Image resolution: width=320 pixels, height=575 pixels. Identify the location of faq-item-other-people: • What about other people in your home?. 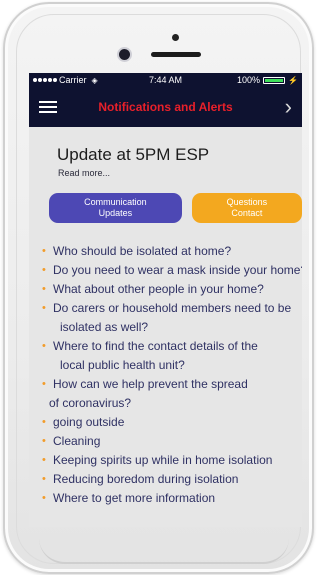
(172, 289).